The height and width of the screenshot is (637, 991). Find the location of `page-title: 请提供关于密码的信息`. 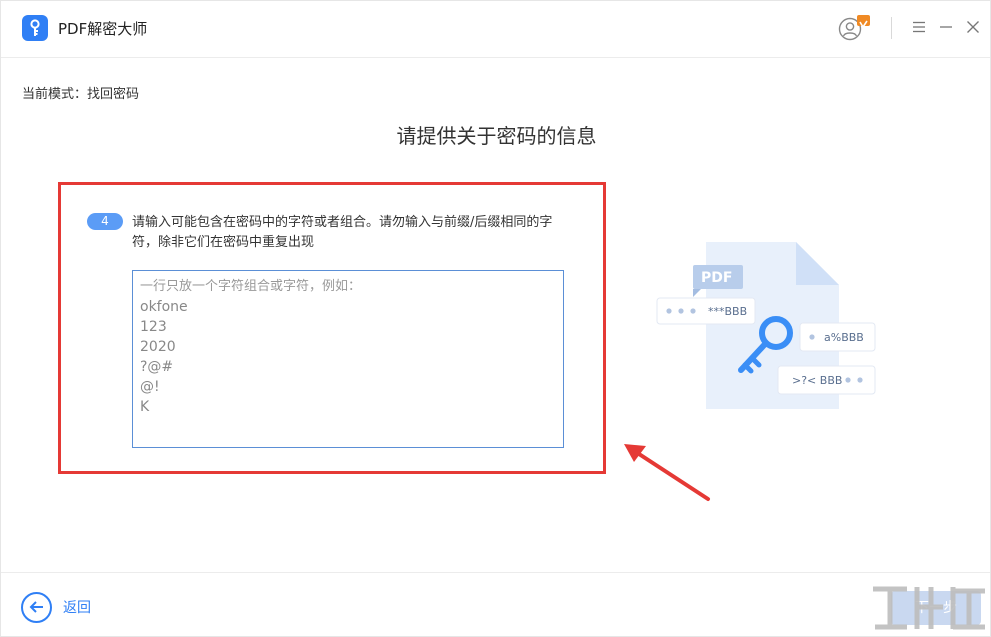

page-title: 请提供关于密码的信息 is located at coordinates (496, 136).